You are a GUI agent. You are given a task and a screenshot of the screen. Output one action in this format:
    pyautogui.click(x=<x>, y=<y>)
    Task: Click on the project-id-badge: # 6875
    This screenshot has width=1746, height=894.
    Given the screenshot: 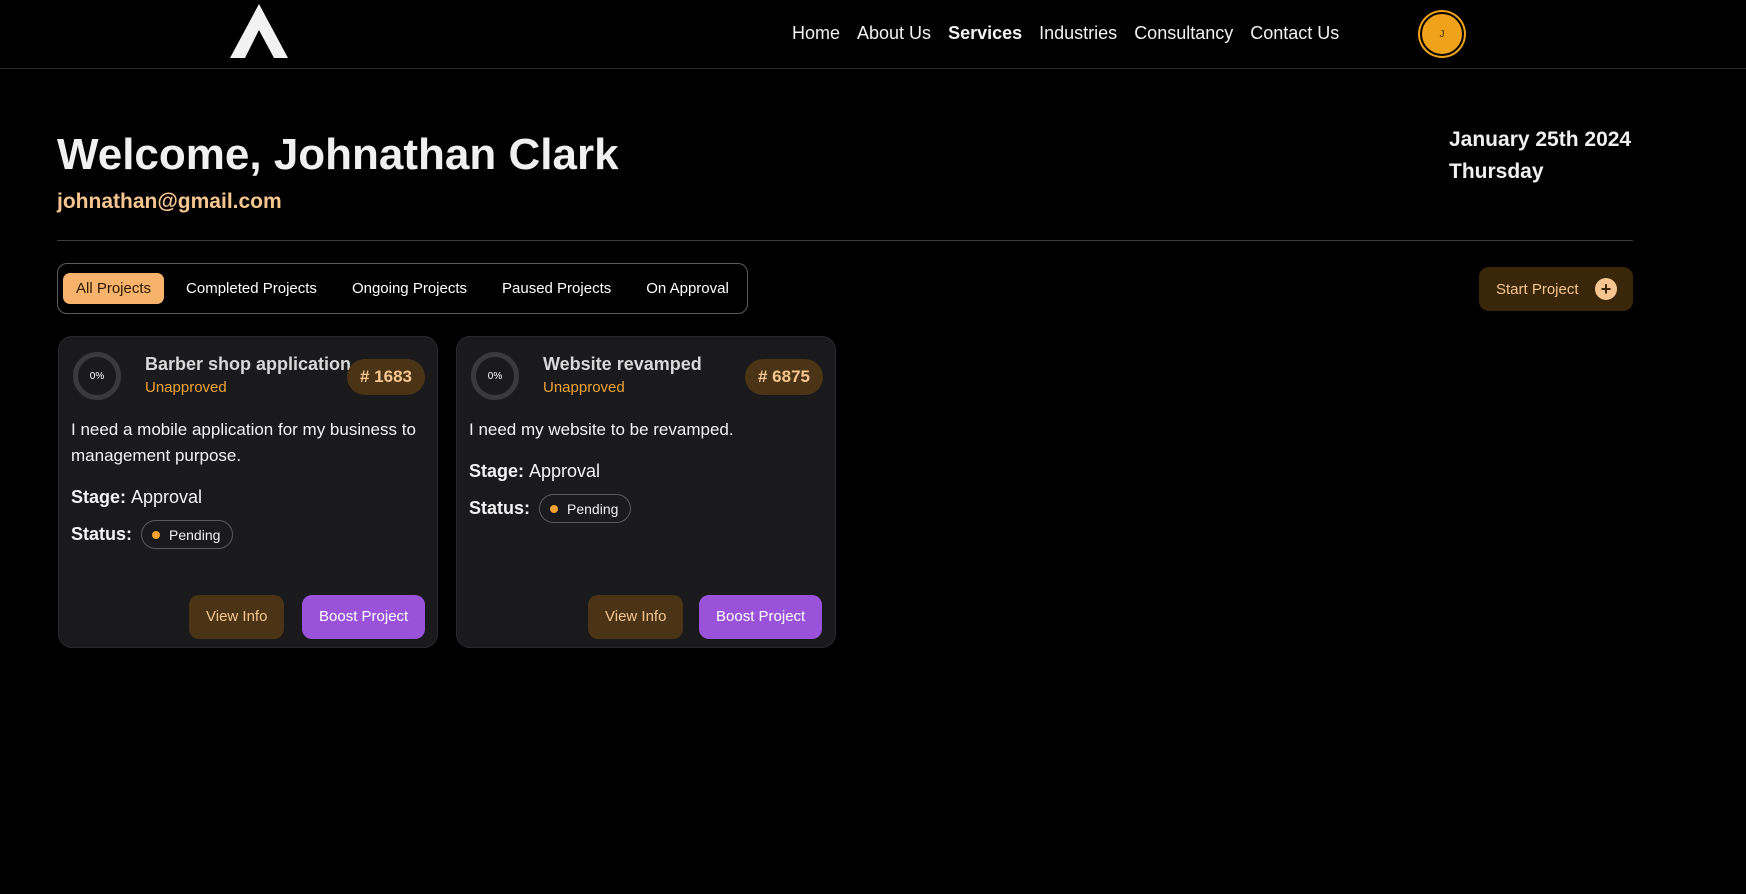 What is the action you would take?
    pyautogui.click(x=784, y=377)
    